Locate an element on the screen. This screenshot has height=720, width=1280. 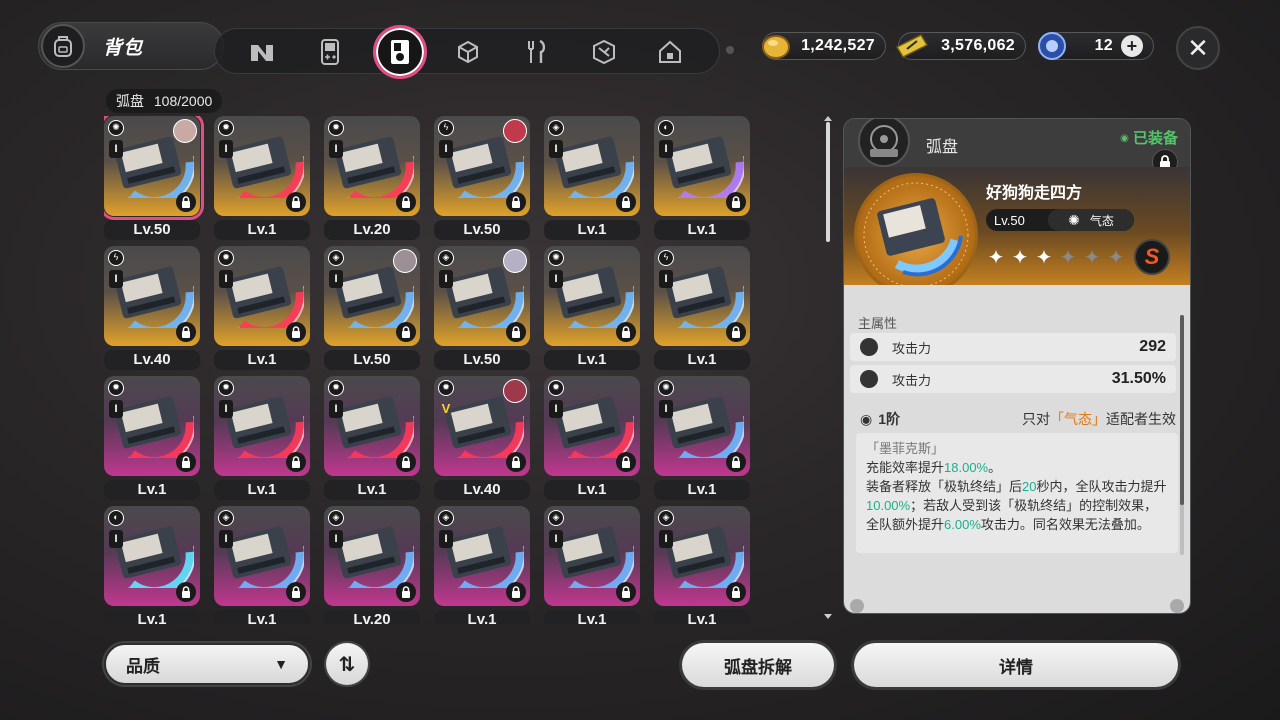
disc-level-label: Lv.50 is located at coordinates (482, 230).